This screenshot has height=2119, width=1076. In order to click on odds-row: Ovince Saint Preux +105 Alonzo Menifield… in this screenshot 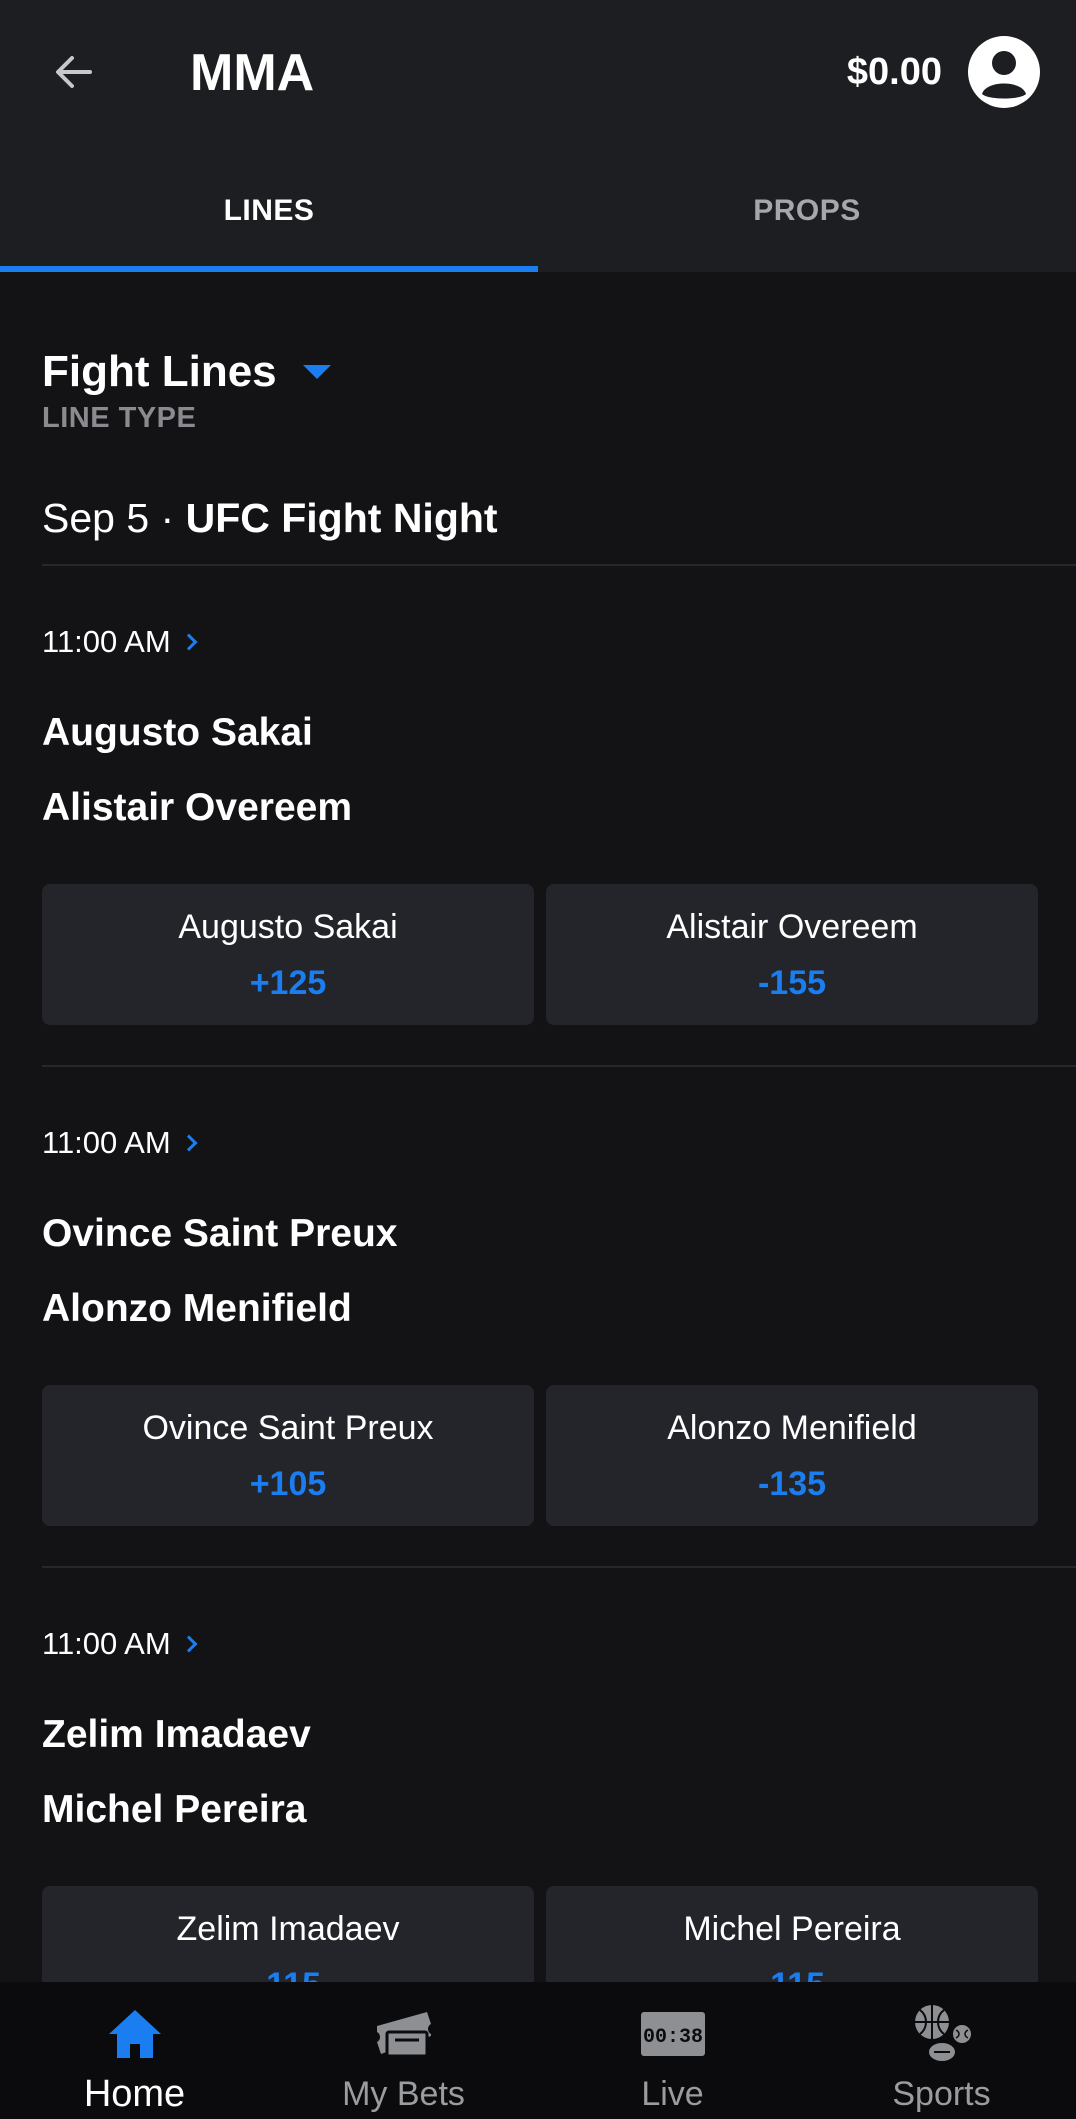, I will do `click(540, 1455)`.